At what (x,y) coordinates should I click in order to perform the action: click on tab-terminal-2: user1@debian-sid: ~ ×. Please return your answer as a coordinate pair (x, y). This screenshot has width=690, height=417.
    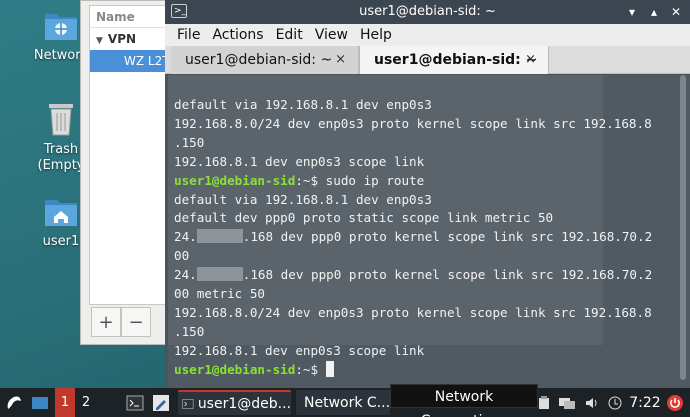
    Looking at the image, I should click on (454, 60).